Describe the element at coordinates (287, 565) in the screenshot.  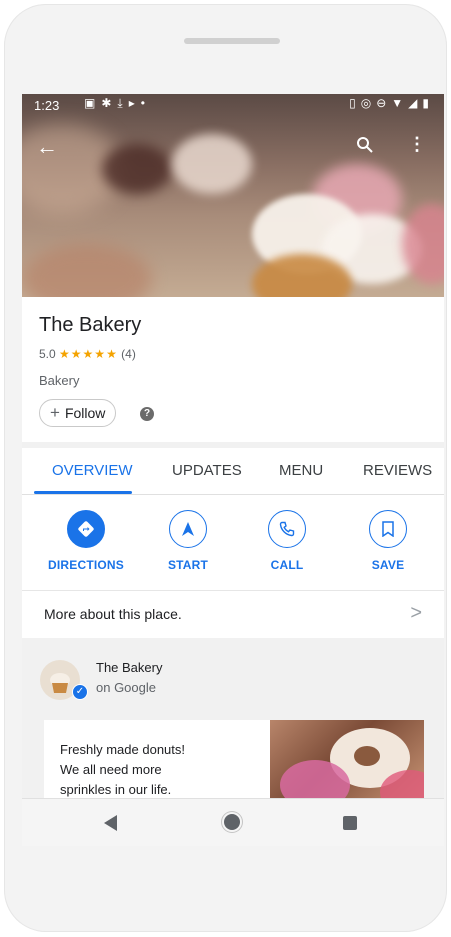
I see `call-label: CALL` at that location.